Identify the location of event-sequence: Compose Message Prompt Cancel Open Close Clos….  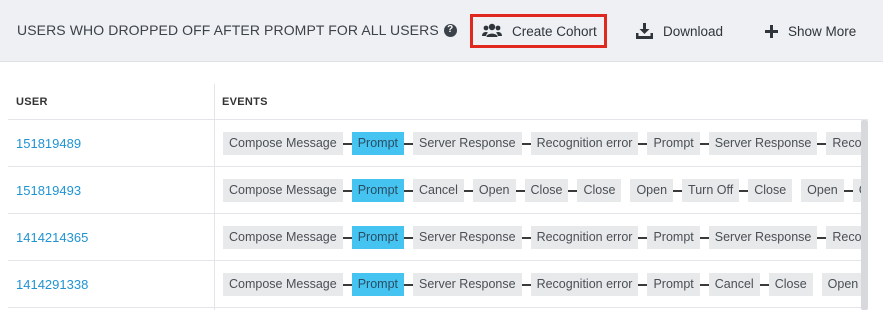
(542, 190).